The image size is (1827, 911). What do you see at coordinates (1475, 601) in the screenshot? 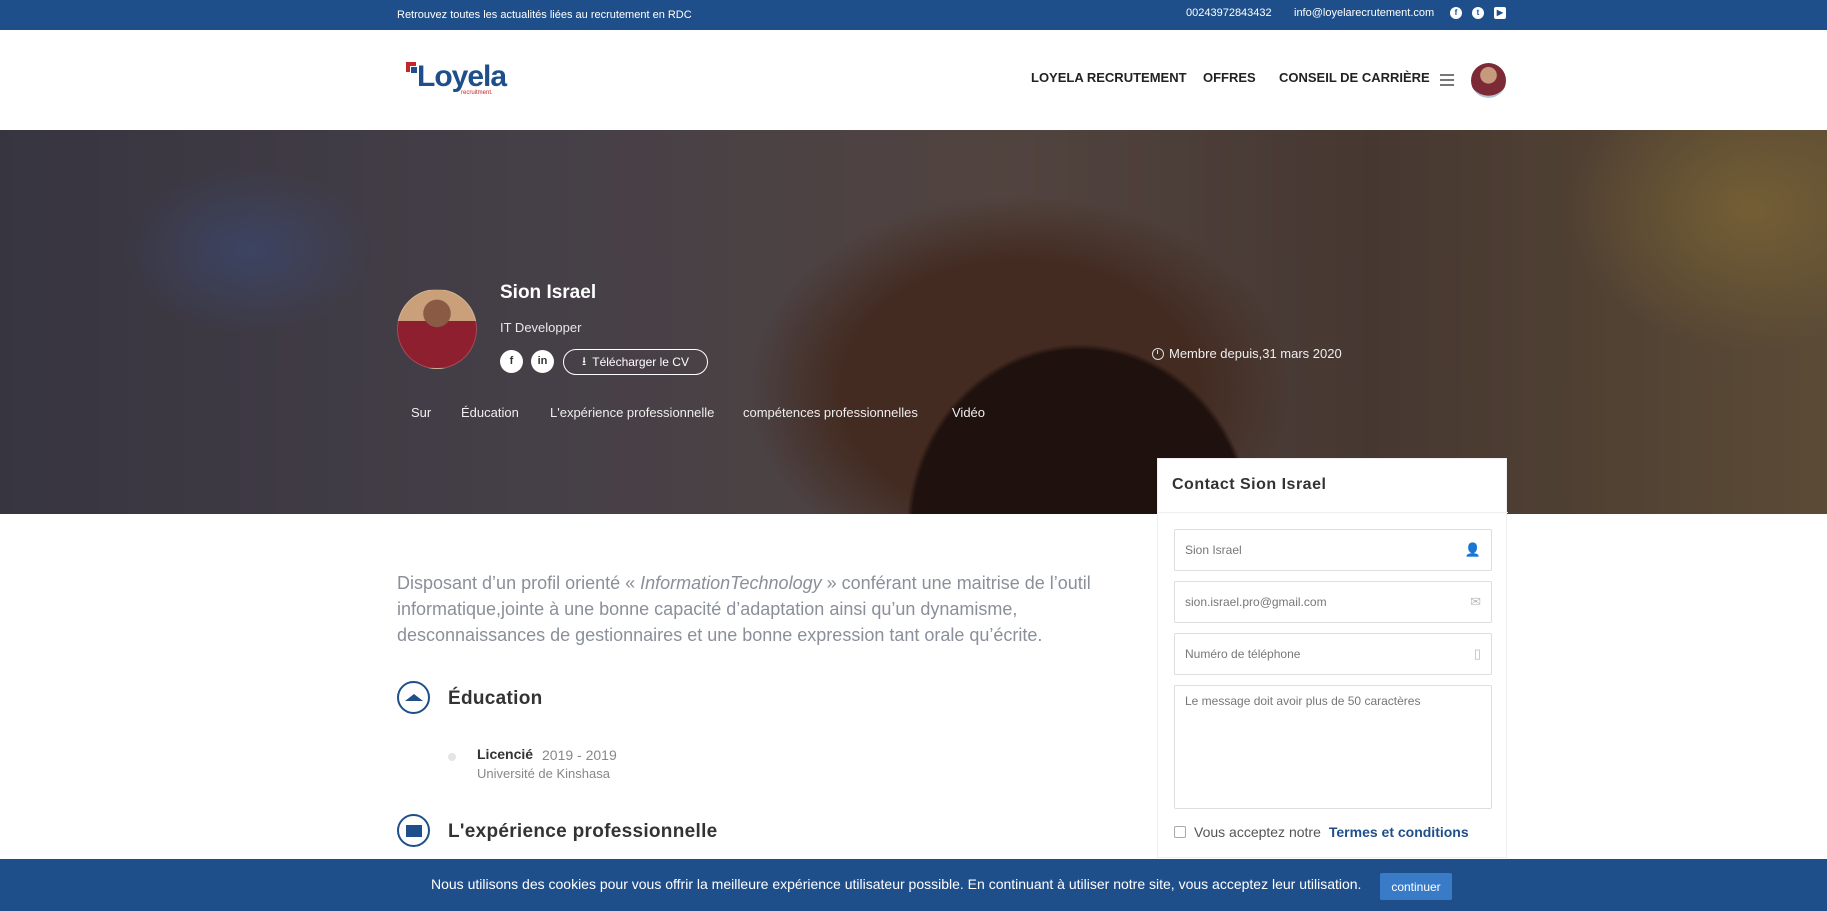
I see `envelope-icon: ✉` at bounding box center [1475, 601].